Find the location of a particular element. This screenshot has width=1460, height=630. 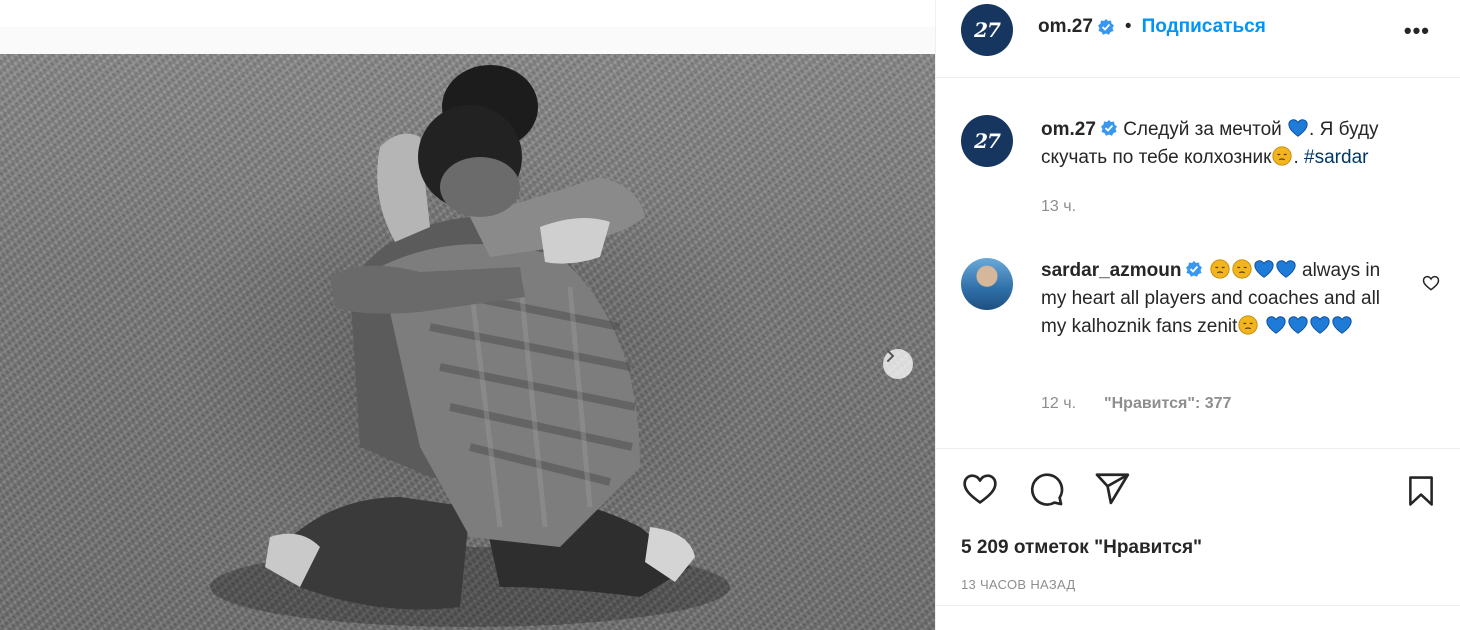

caption-text-part: Следуй за мечтой is located at coordinates (1202, 129).